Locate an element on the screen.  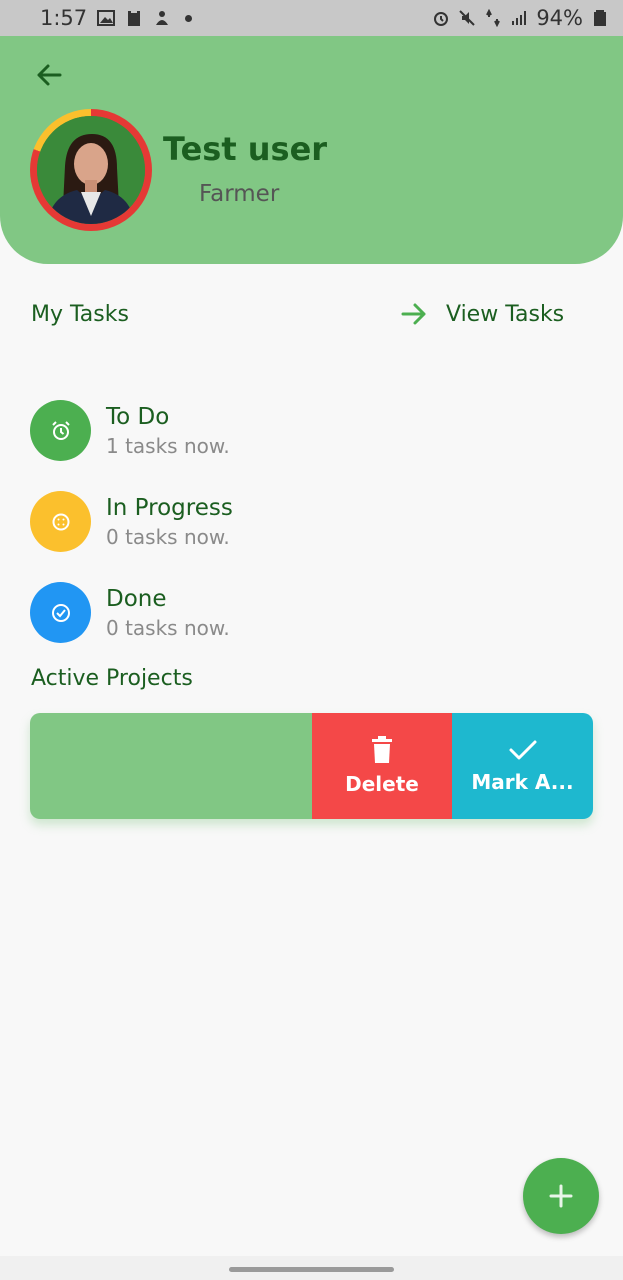
back-button is located at coordinates (49, 75).